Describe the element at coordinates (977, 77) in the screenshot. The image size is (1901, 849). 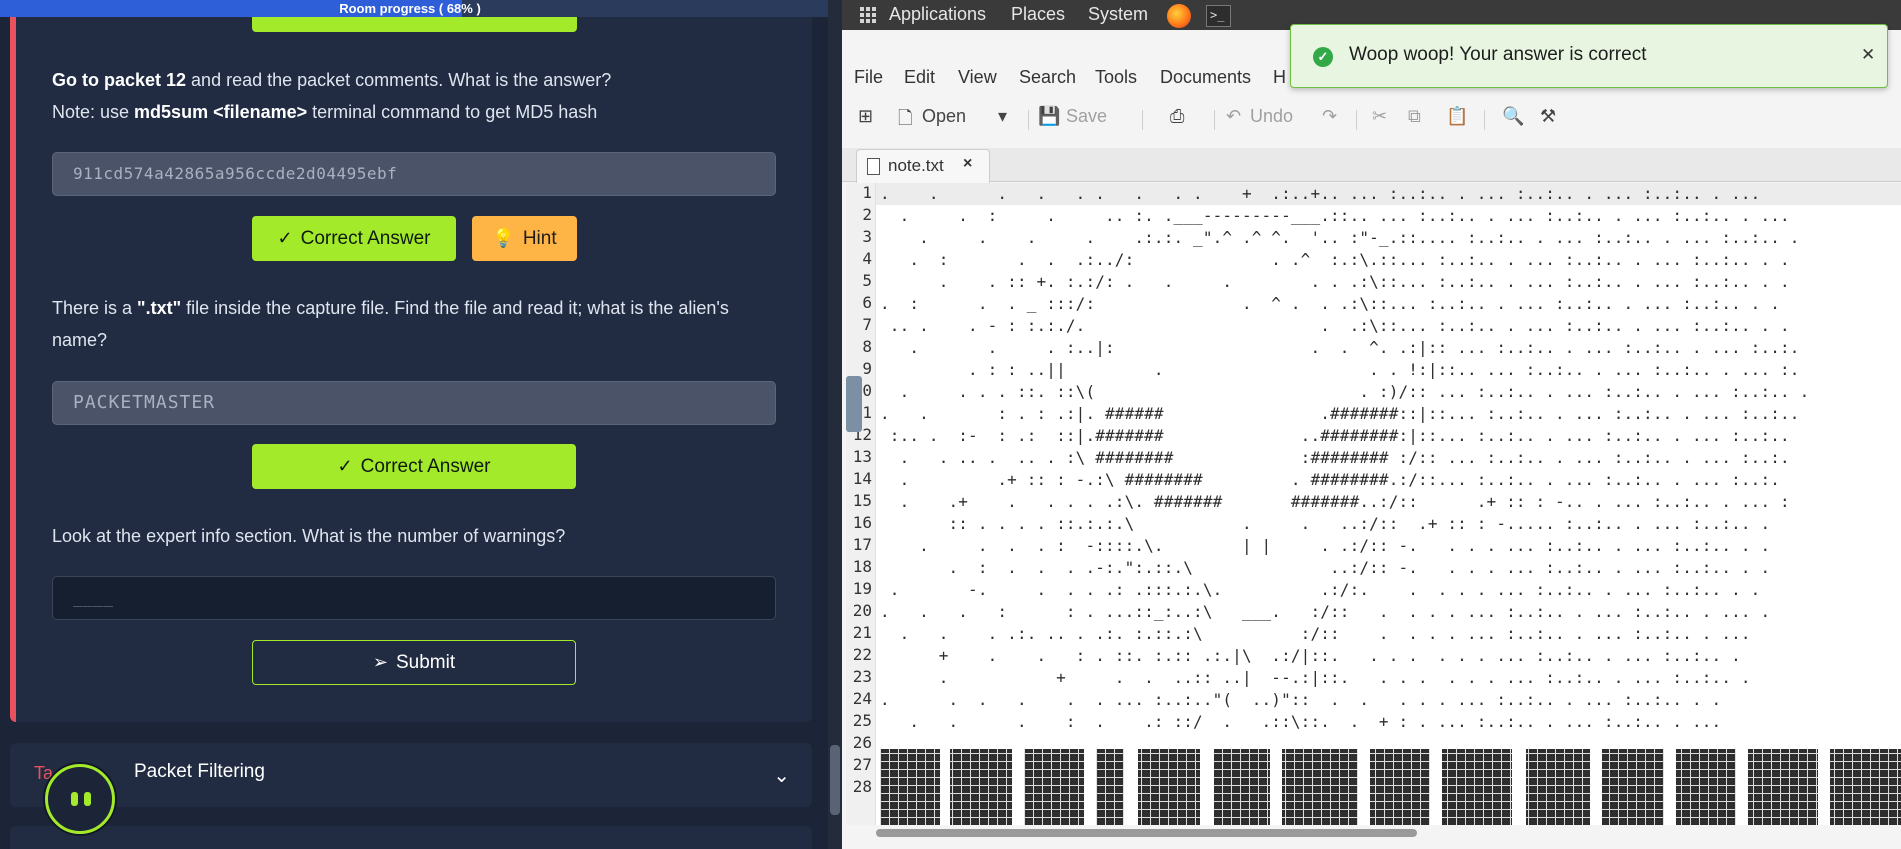
I see `menu-view: View` at that location.